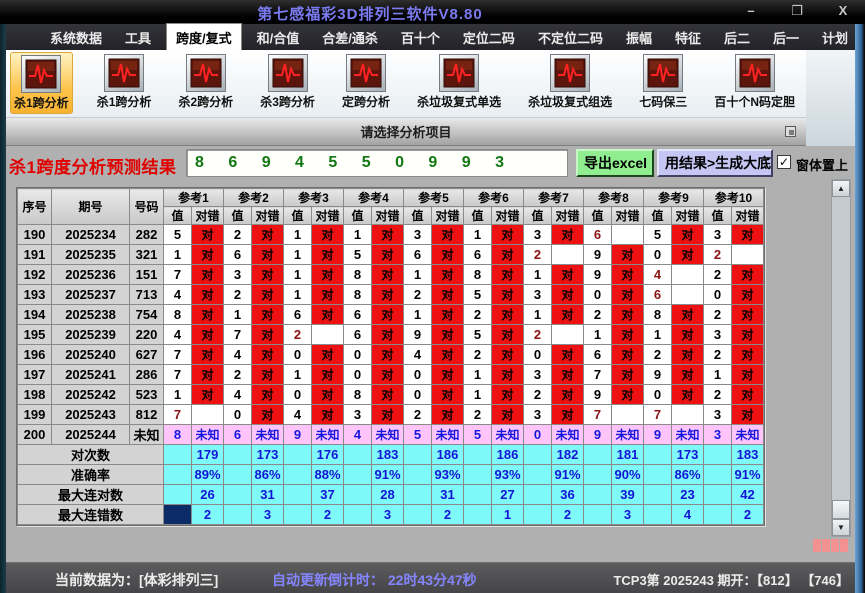 This screenshot has width=865, height=593. I want to click on menu-item-6: 百十个, so click(420, 37).